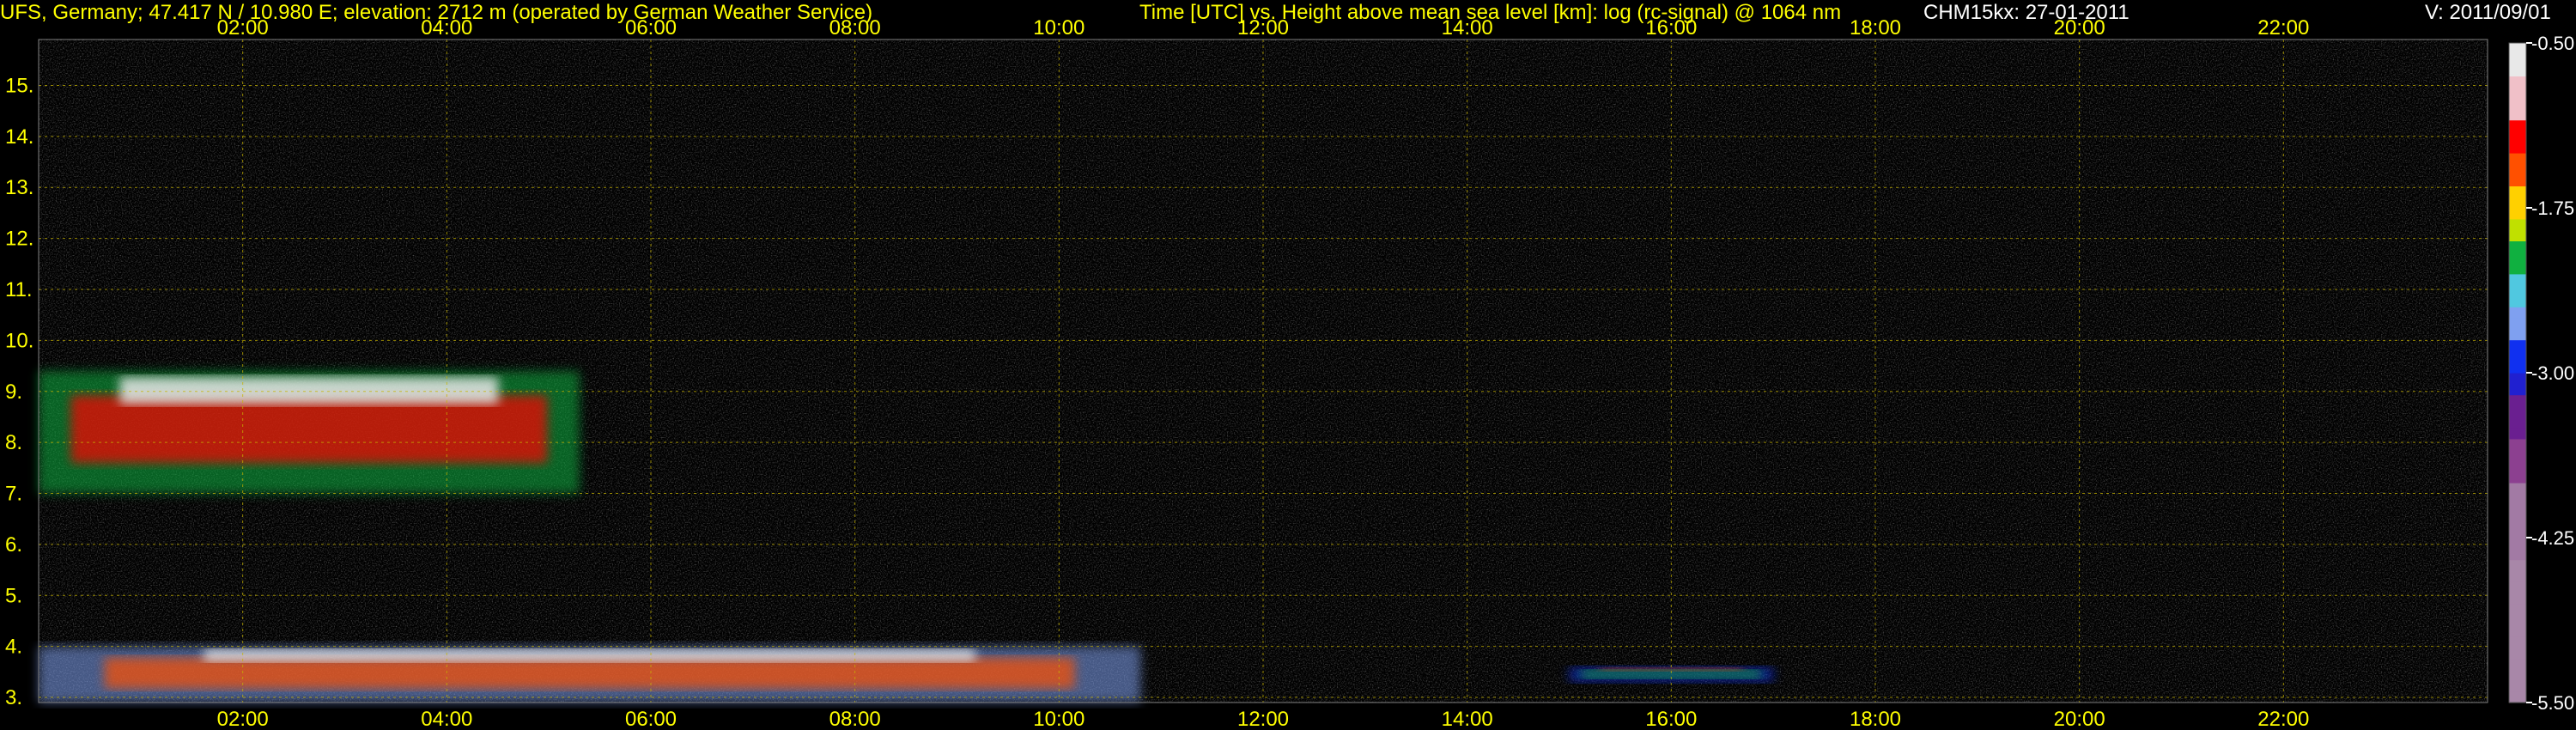  I want to click on x-tick-label-bottom: 10:00, so click(1058, 719).